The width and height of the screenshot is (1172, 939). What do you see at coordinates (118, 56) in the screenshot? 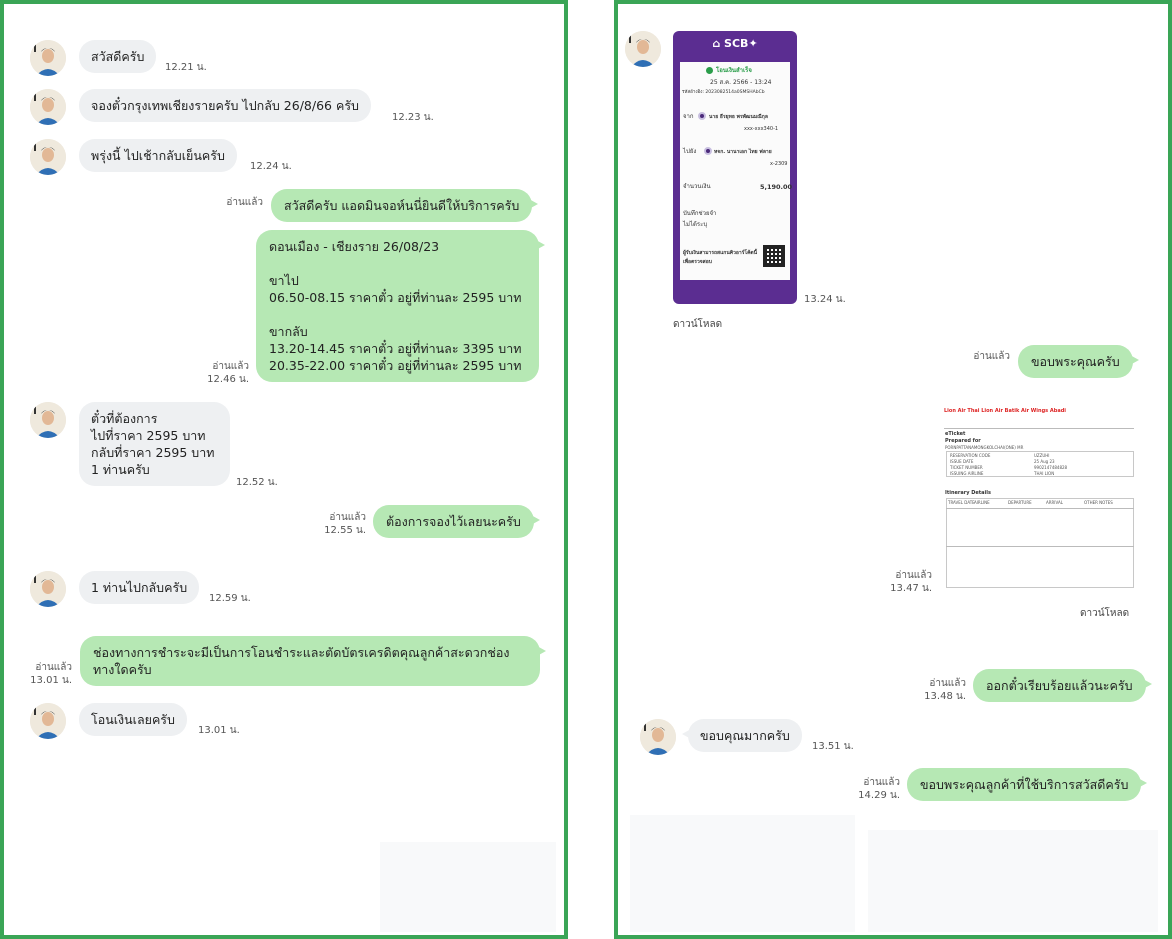
I see `incoming-message: สวัสดีครับ` at bounding box center [118, 56].